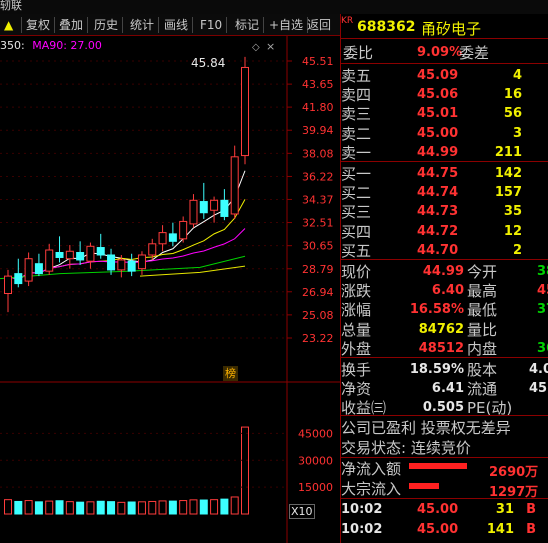 This screenshot has width=548, height=543. I want to click on quote-label: 总量, so click(356, 329).